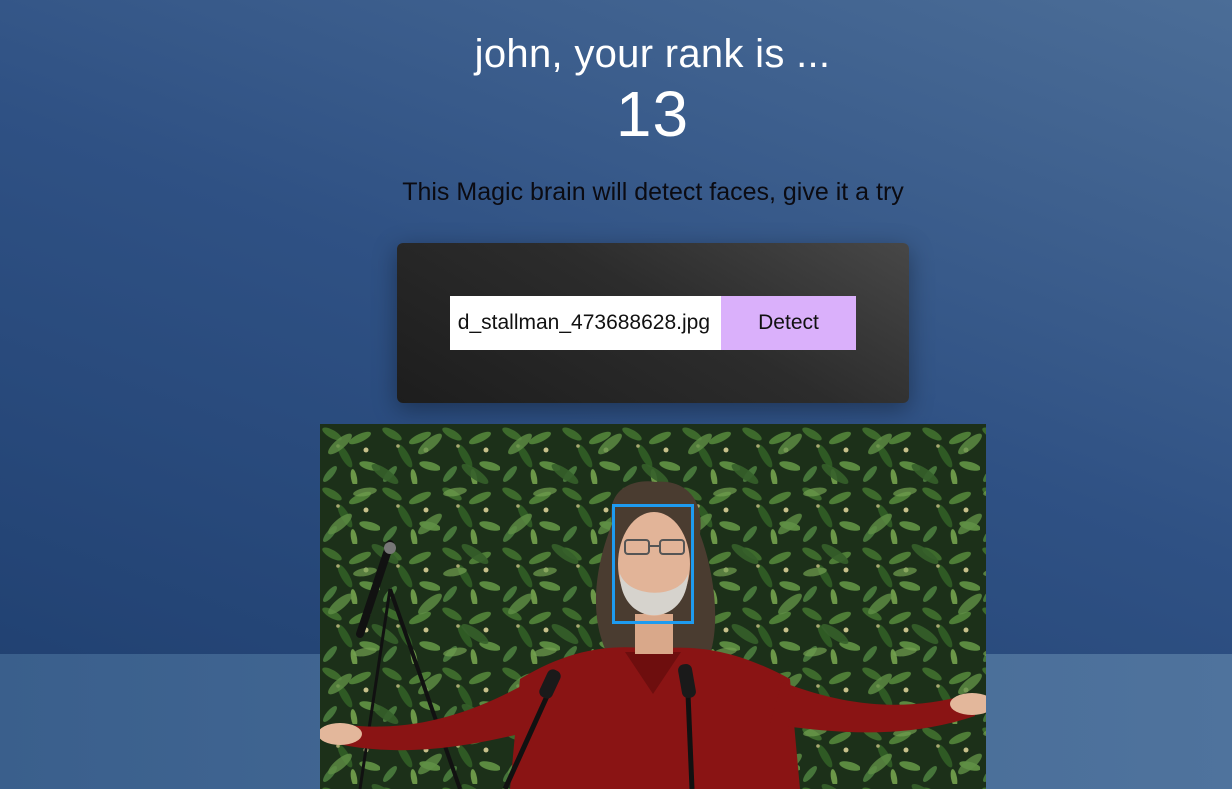 The height and width of the screenshot is (789, 1232). I want to click on detect-button: Detect, so click(788, 323).